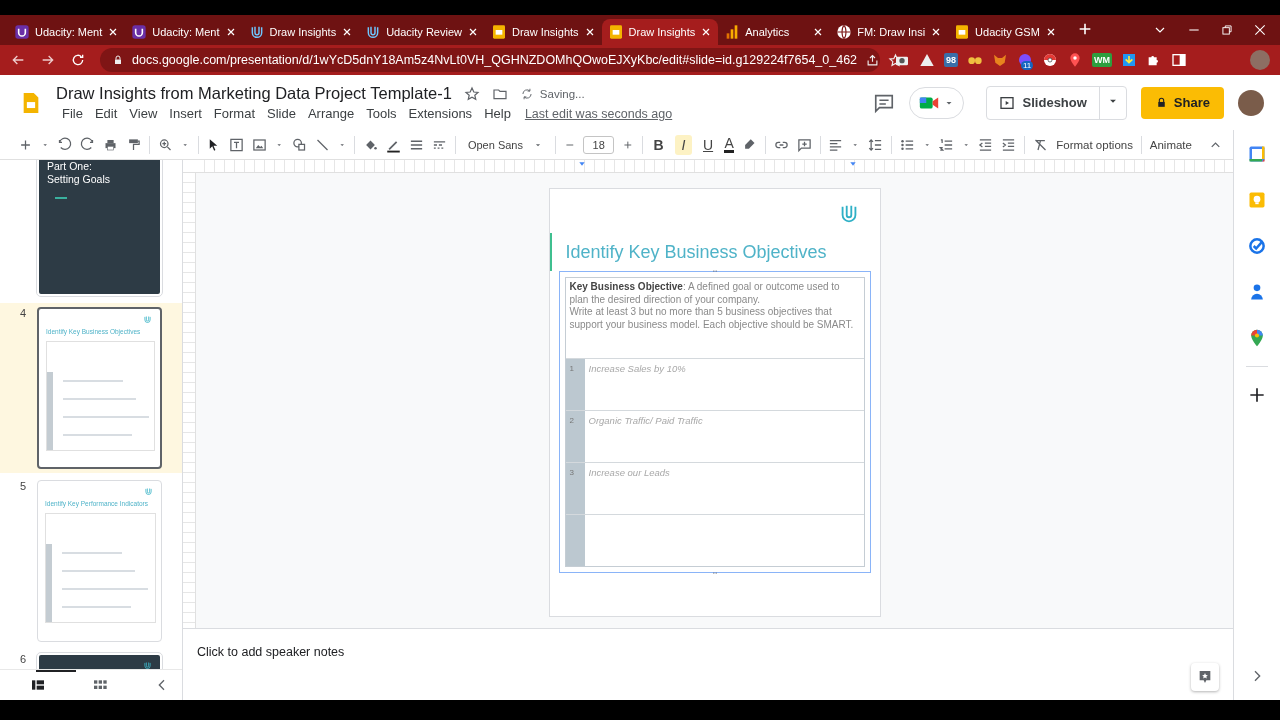 This screenshot has height=720, width=1280. I want to click on menu-item: Edit, so click(106, 113).